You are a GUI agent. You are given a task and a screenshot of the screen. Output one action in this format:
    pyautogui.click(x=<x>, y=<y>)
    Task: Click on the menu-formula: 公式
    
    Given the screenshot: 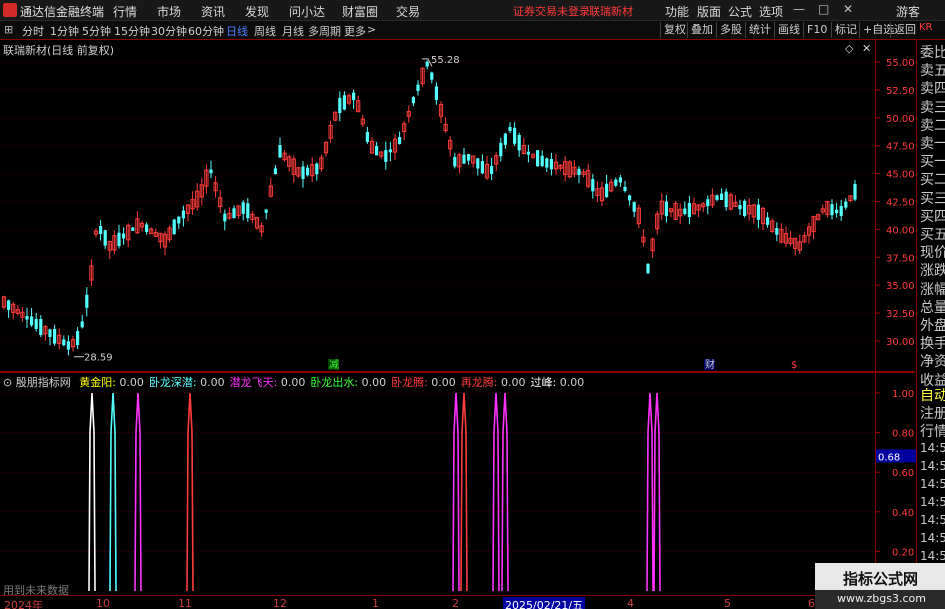 What is the action you would take?
    pyautogui.click(x=740, y=11)
    